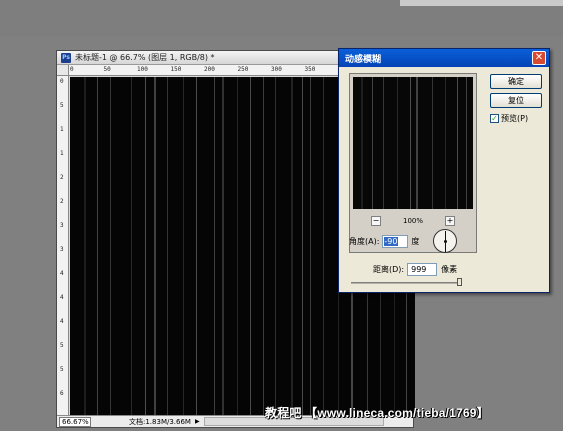 The width and height of the screenshot is (563, 431). I want to click on ruler-h-tick: 350, so click(310, 69).